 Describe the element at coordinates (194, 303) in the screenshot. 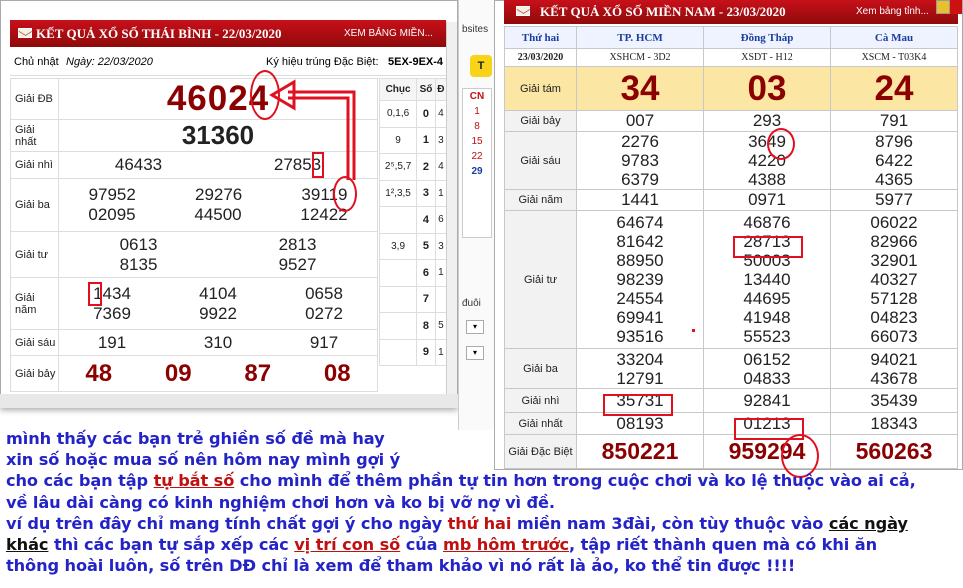

I see `prize-row-nam: Giải năm 1434 4104 0658 7369 9922 0272` at that location.